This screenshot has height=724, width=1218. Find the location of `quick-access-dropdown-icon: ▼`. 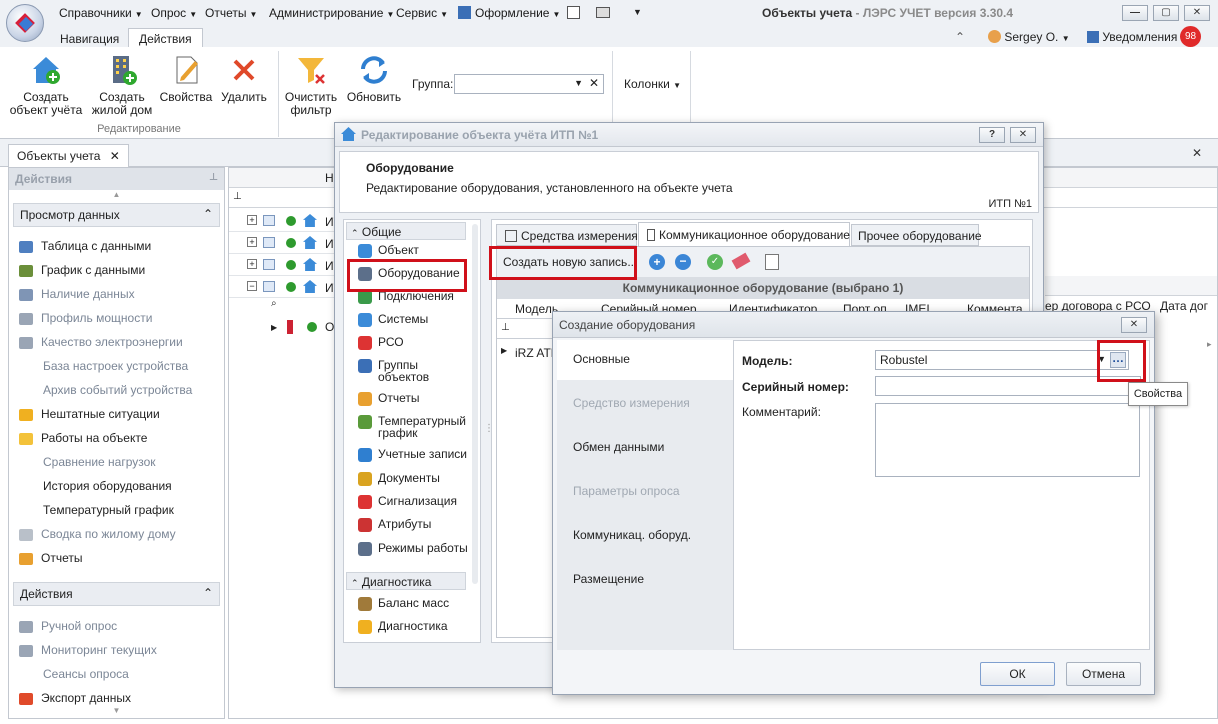

quick-access-dropdown-icon: ▼ is located at coordinates (637, 12).